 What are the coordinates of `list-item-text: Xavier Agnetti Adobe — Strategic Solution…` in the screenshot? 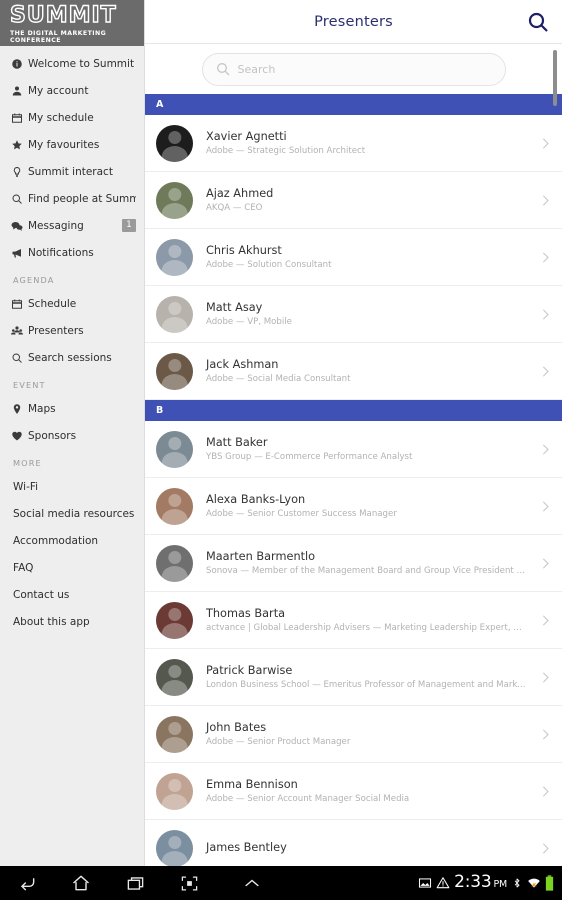 It's located at (360, 143).